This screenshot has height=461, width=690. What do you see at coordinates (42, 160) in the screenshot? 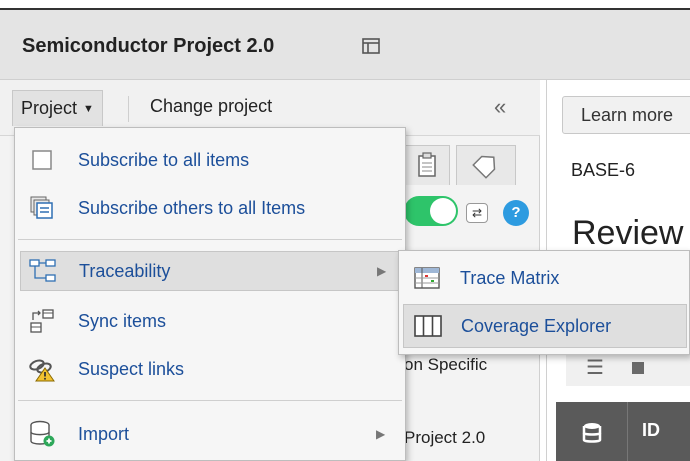
I see `checkbox-icon` at bounding box center [42, 160].